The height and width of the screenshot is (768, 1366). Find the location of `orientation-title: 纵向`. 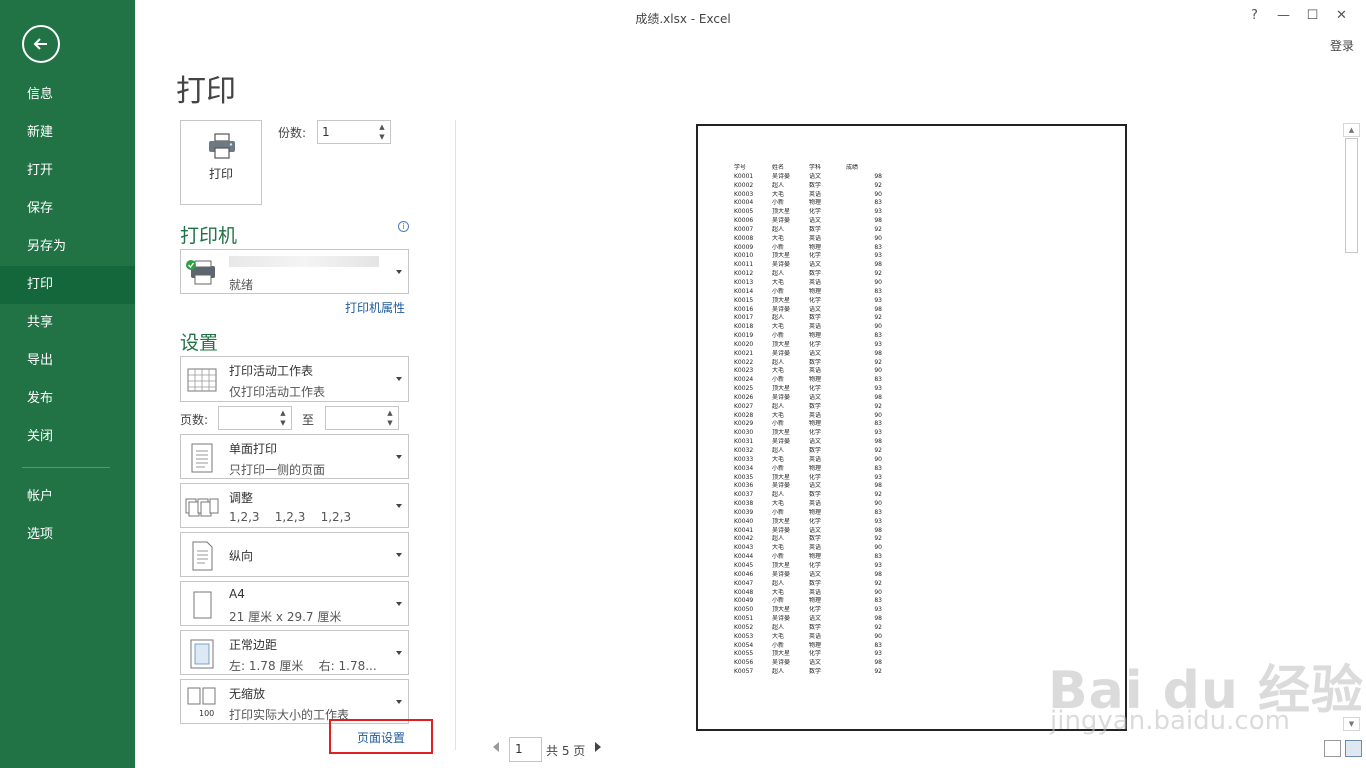

orientation-title: 纵向 is located at coordinates (241, 556).